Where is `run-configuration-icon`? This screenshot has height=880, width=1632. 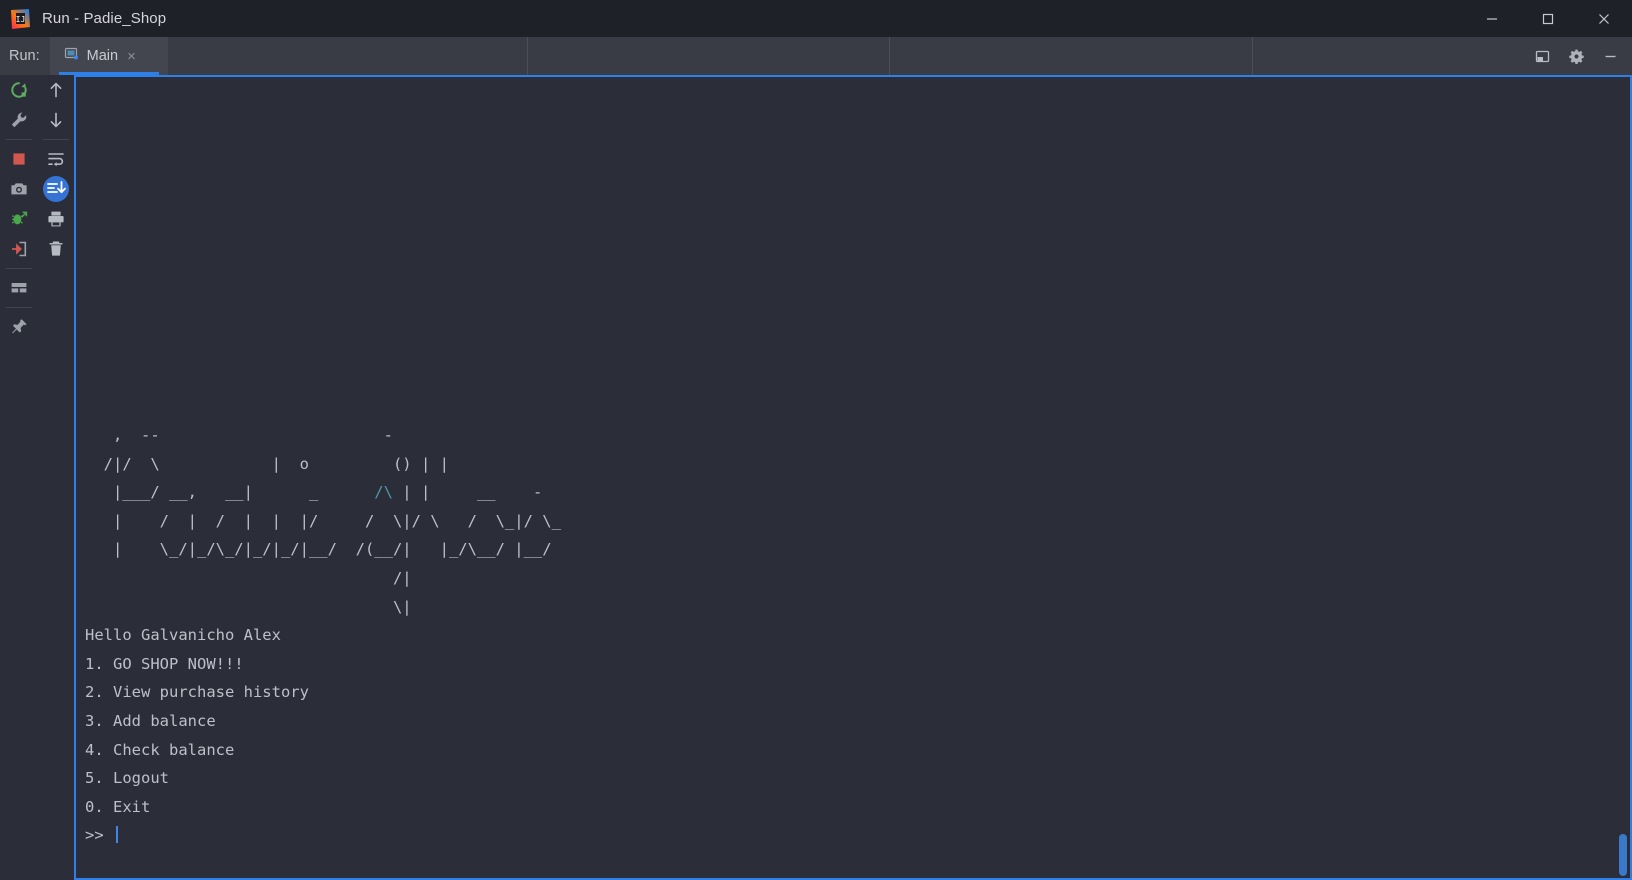
run-configuration-icon is located at coordinates (72, 56).